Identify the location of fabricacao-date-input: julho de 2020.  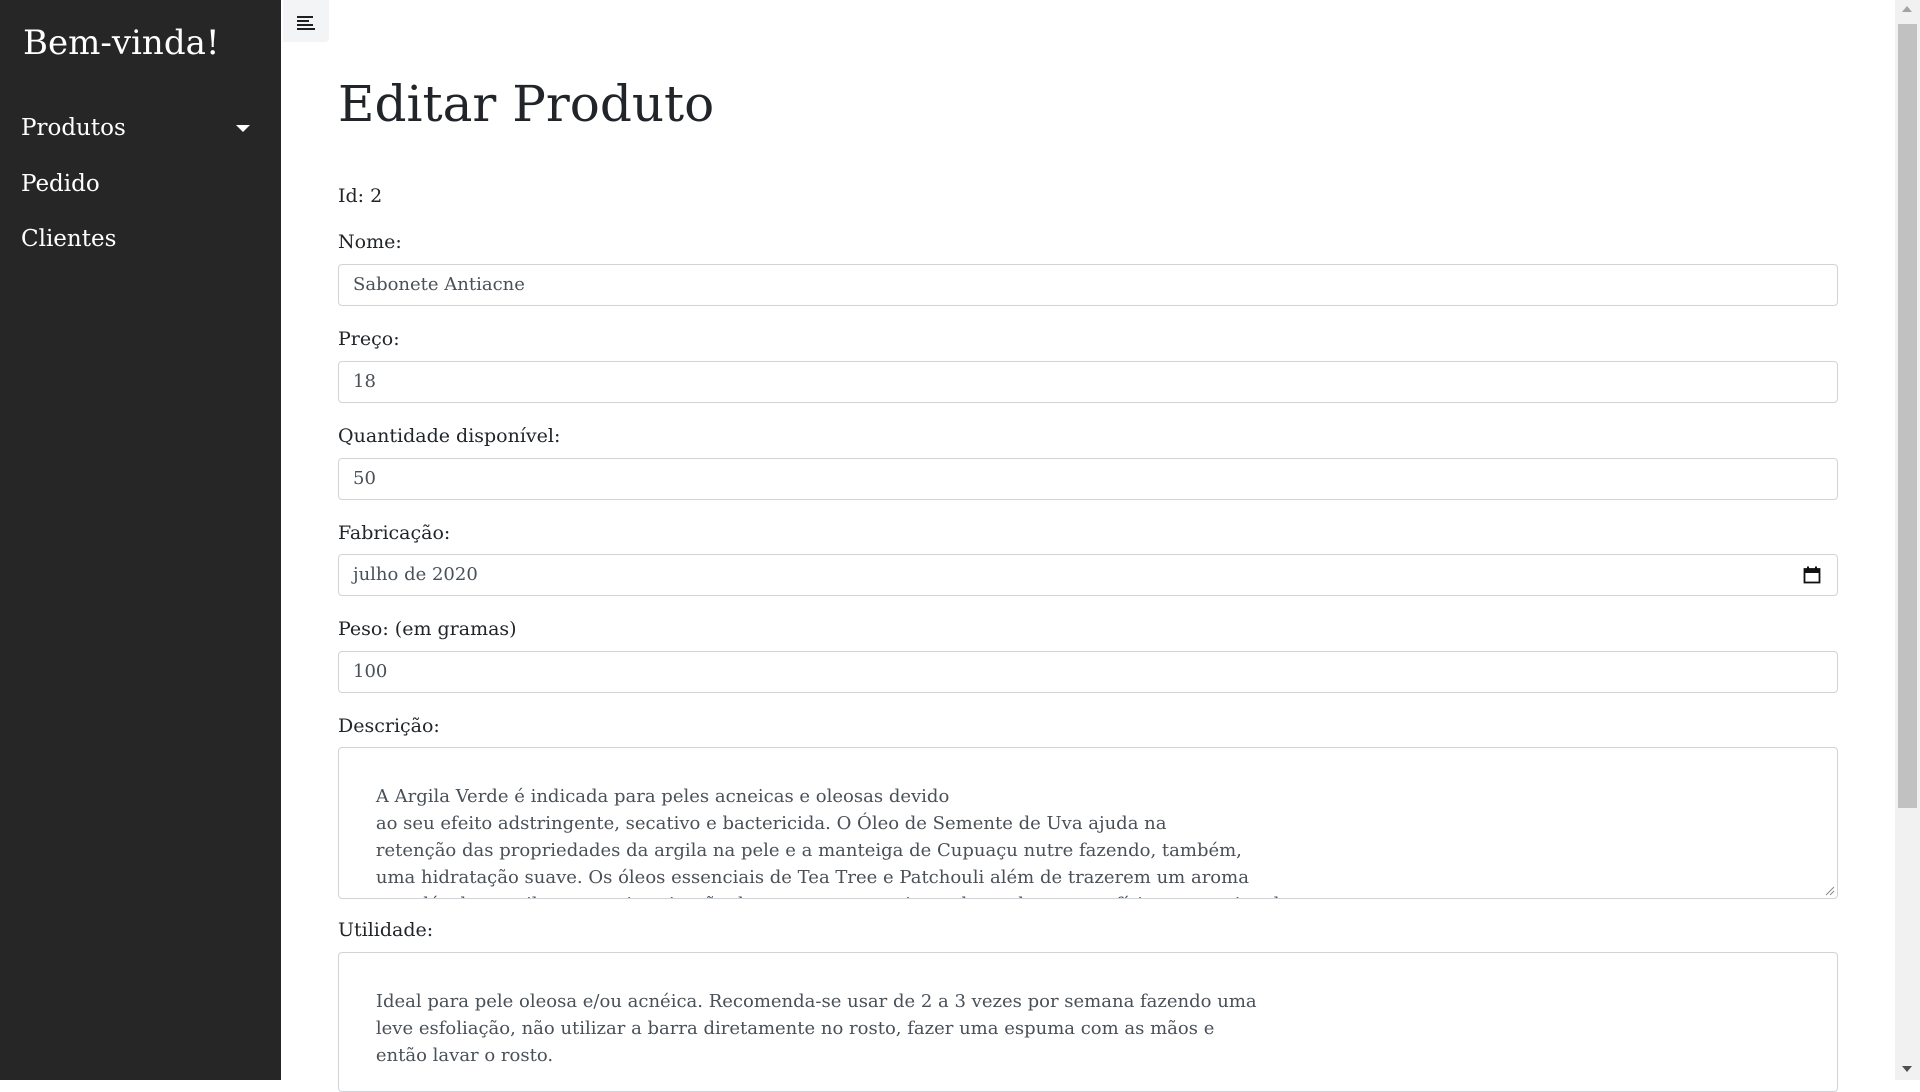
(1088, 575).